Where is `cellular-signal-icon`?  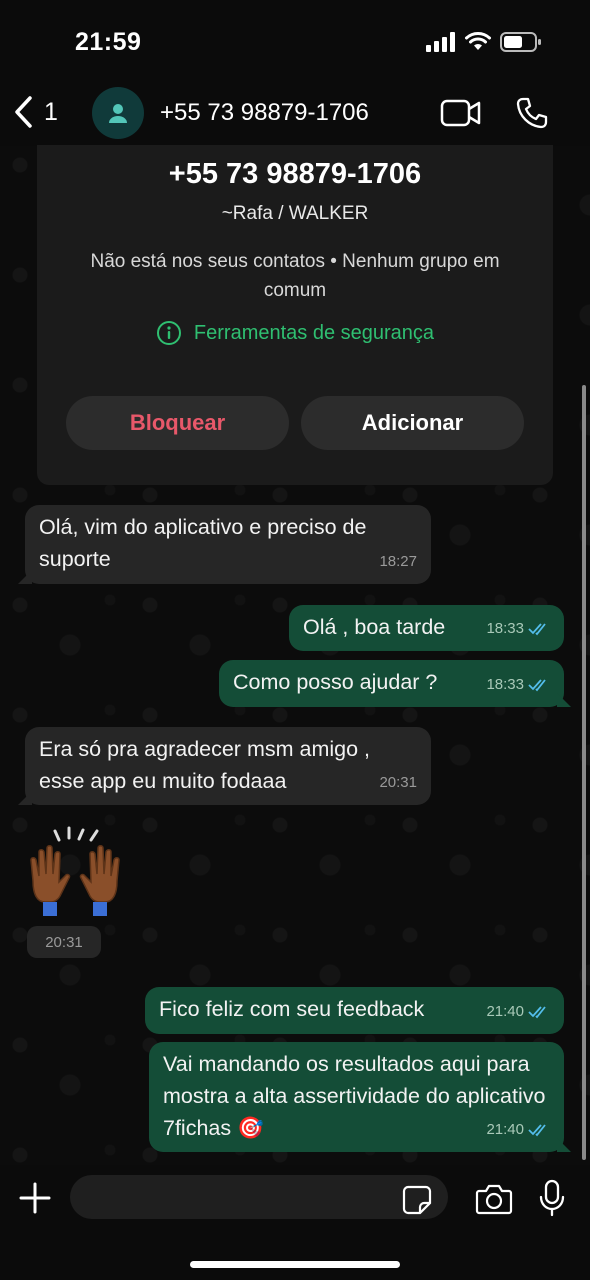
cellular-signal-icon is located at coordinates (440, 42).